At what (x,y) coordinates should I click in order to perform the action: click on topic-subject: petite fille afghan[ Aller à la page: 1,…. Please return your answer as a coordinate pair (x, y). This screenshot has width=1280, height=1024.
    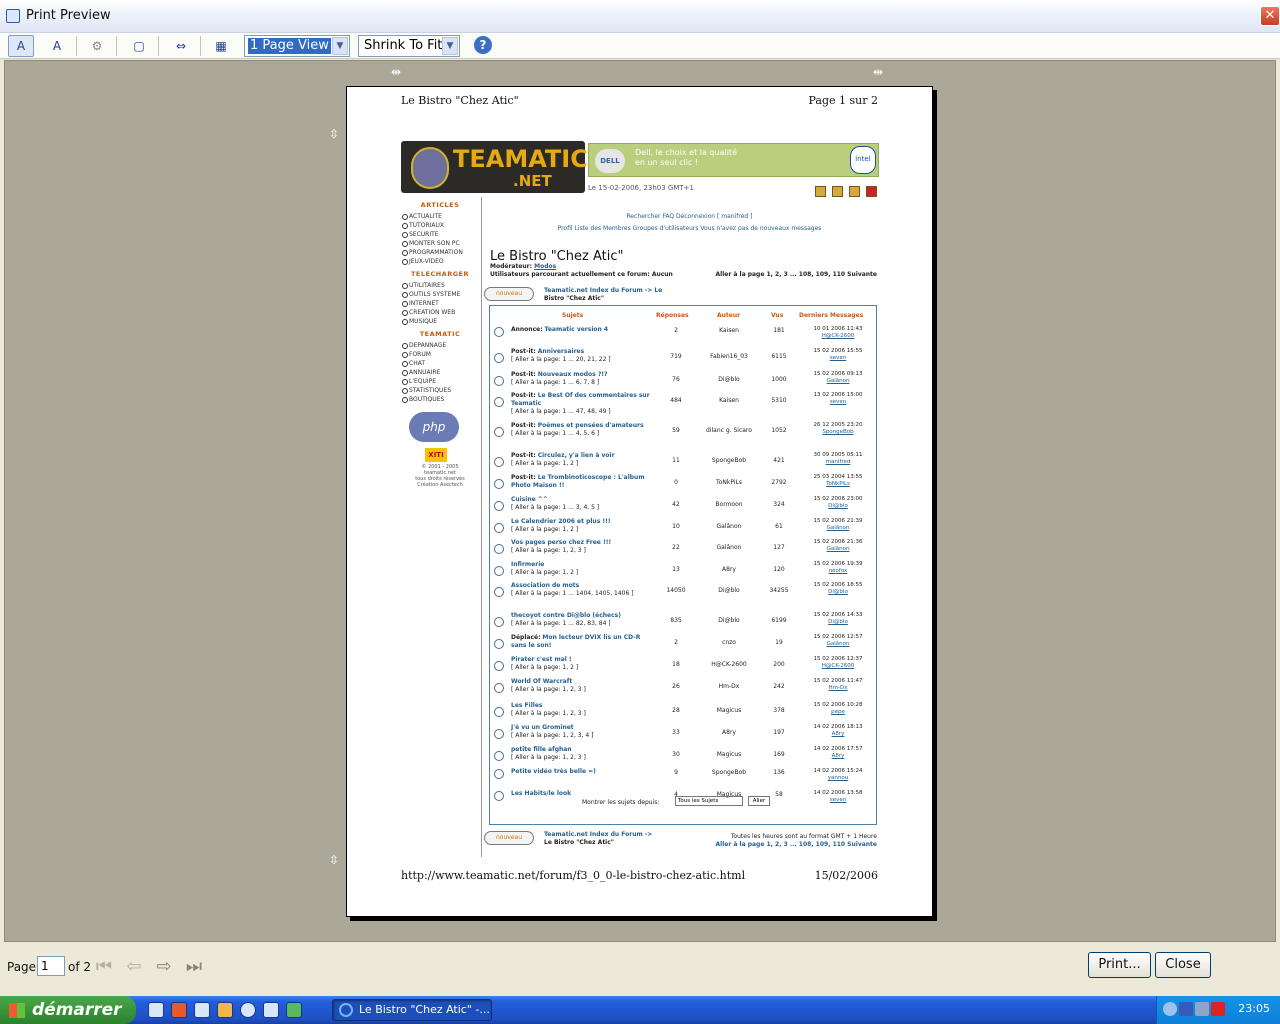
    Looking at the image, I should click on (581, 754).